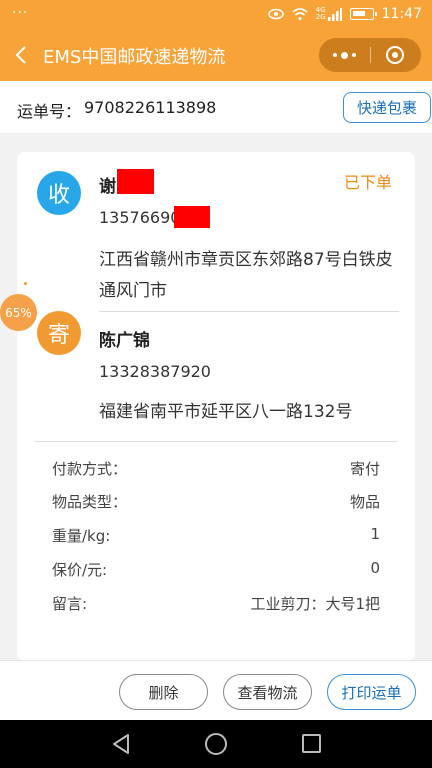 The height and width of the screenshot is (768, 432). What do you see at coordinates (329, 14) in the screenshot?
I see `signal-icon: 4G 2G` at bounding box center [329, 14].